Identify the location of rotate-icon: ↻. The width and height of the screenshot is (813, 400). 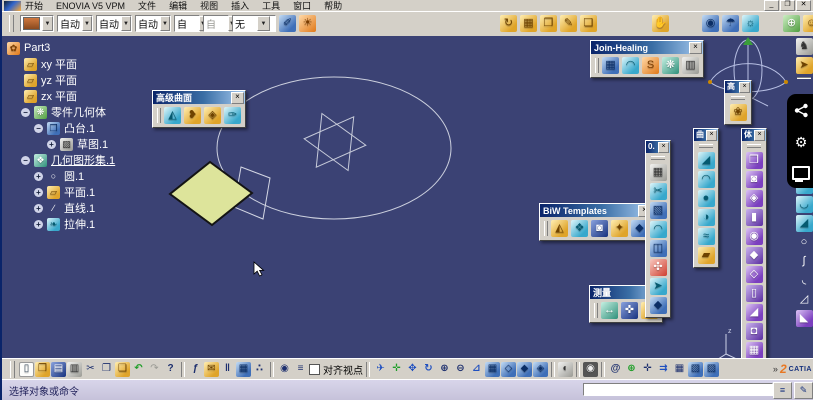
(428, 369).